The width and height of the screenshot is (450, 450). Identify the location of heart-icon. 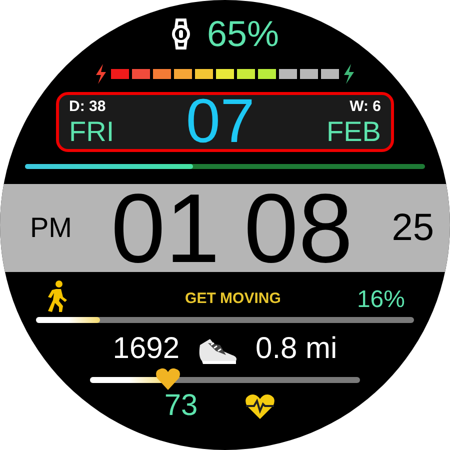
(168, 379).